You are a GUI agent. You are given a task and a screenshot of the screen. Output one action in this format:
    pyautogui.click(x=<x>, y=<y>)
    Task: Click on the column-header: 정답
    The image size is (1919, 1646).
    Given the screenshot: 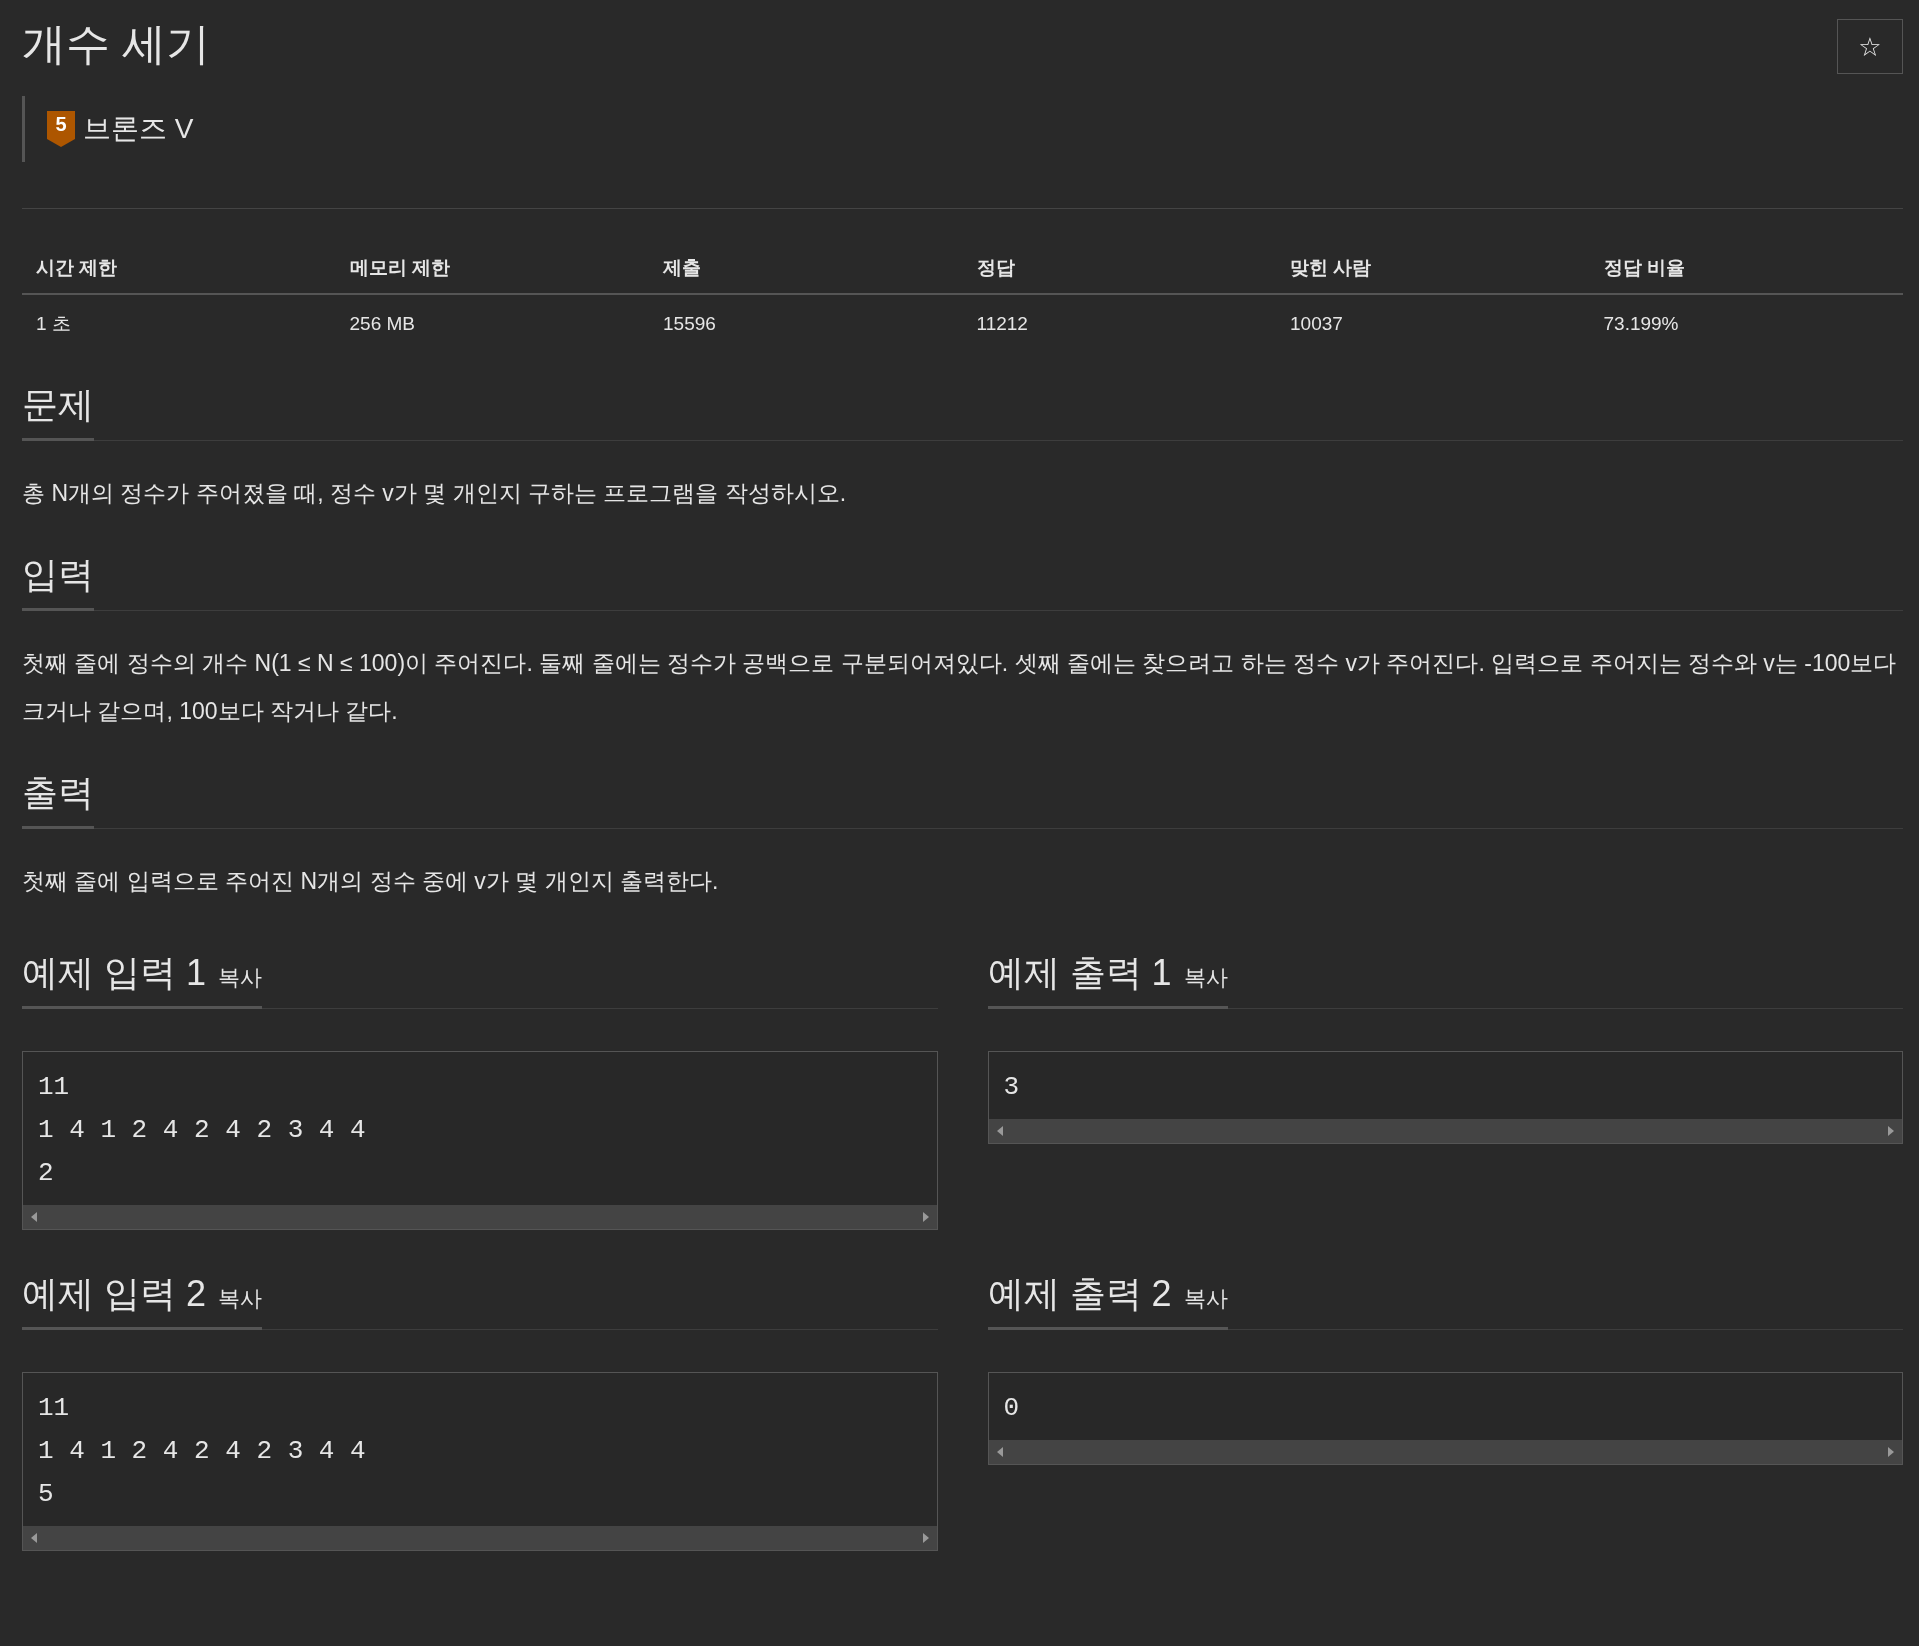 What is the action you would take?
    pyautogui.click(x=1119, y=268)
    